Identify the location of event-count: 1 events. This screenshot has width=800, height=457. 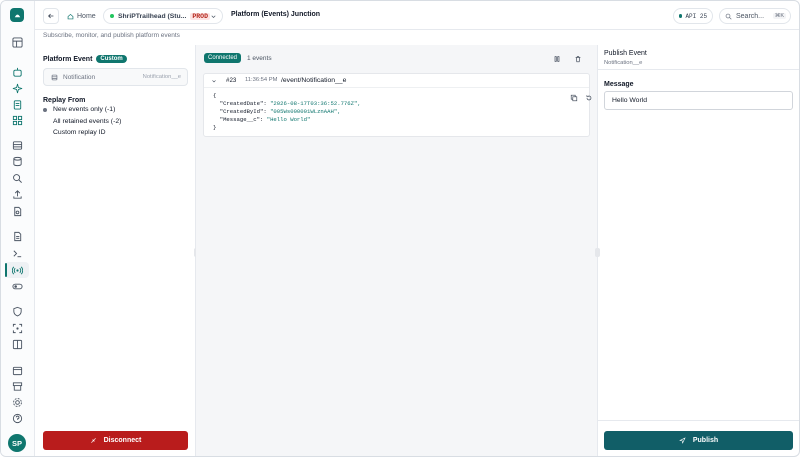
(259, 58).